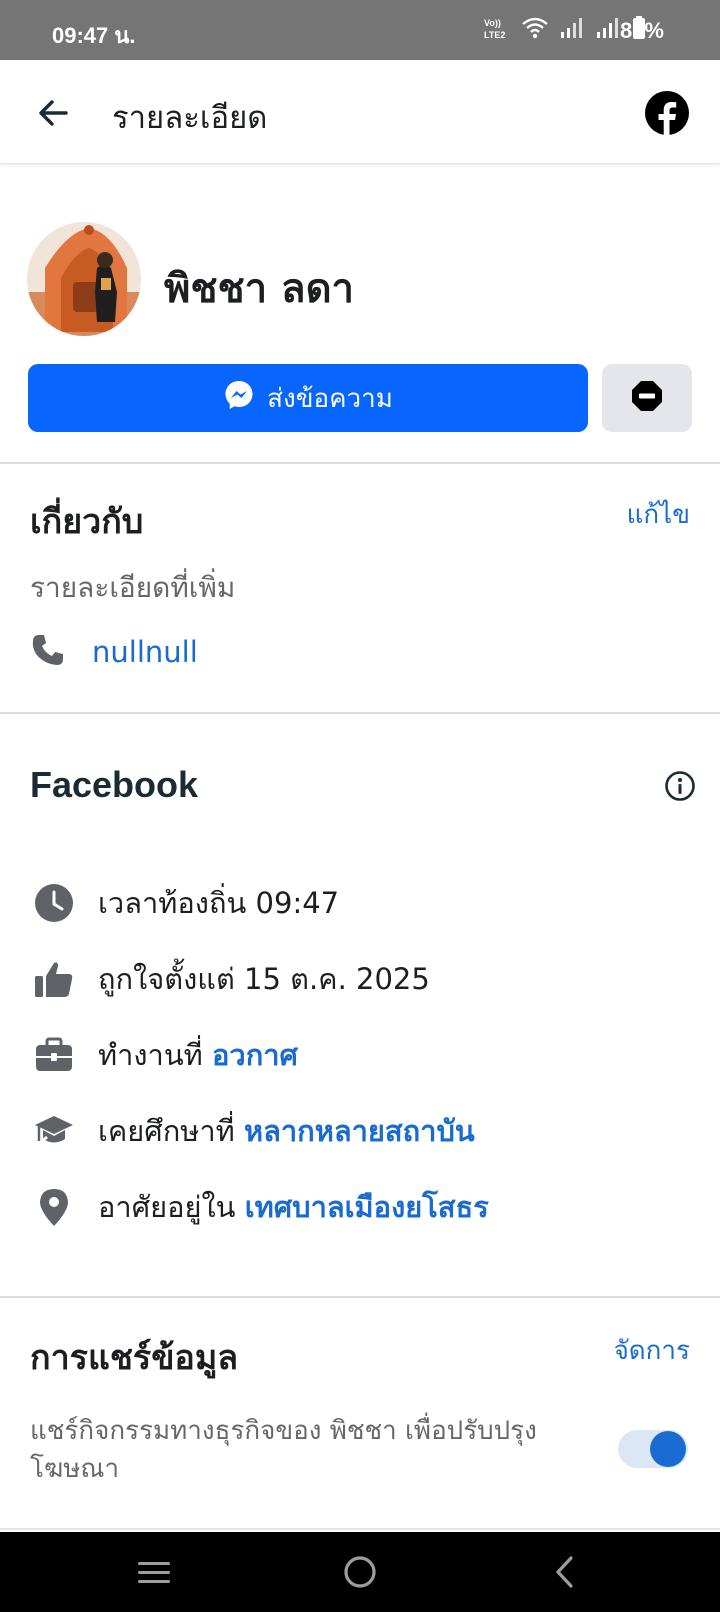  I want to click on svg-text: Vo)), so click(492, 23).